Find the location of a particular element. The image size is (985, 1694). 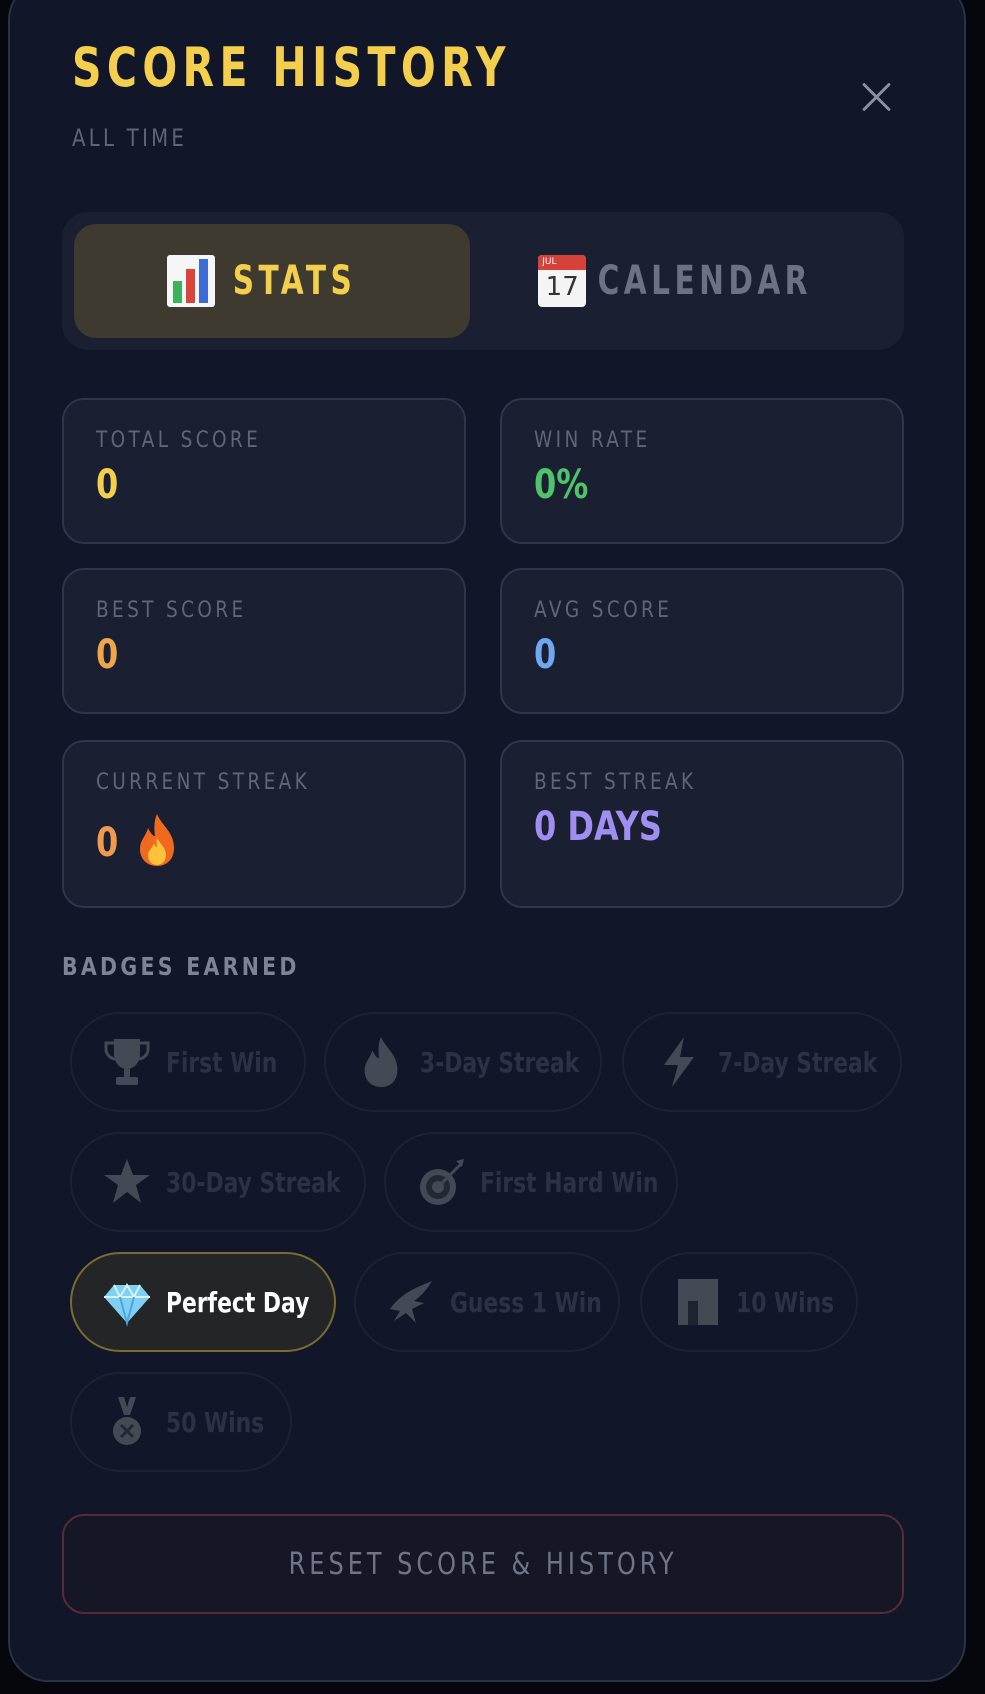

tab-calendar-label: CALENDAR is located at coordinates (705, 281).